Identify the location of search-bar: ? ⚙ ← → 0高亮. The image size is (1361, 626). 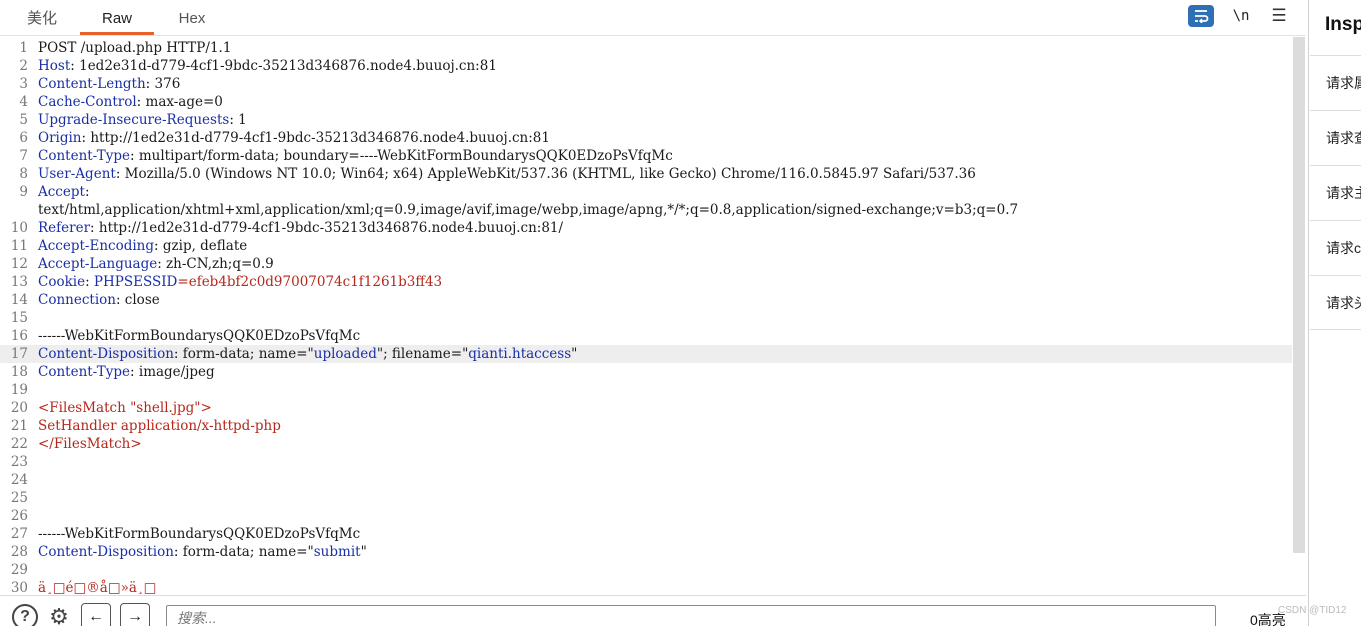
(653, 610).